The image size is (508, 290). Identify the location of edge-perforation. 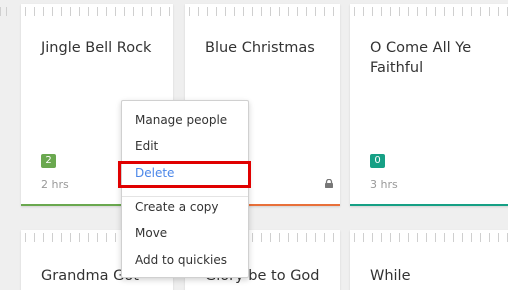
(4, 10).